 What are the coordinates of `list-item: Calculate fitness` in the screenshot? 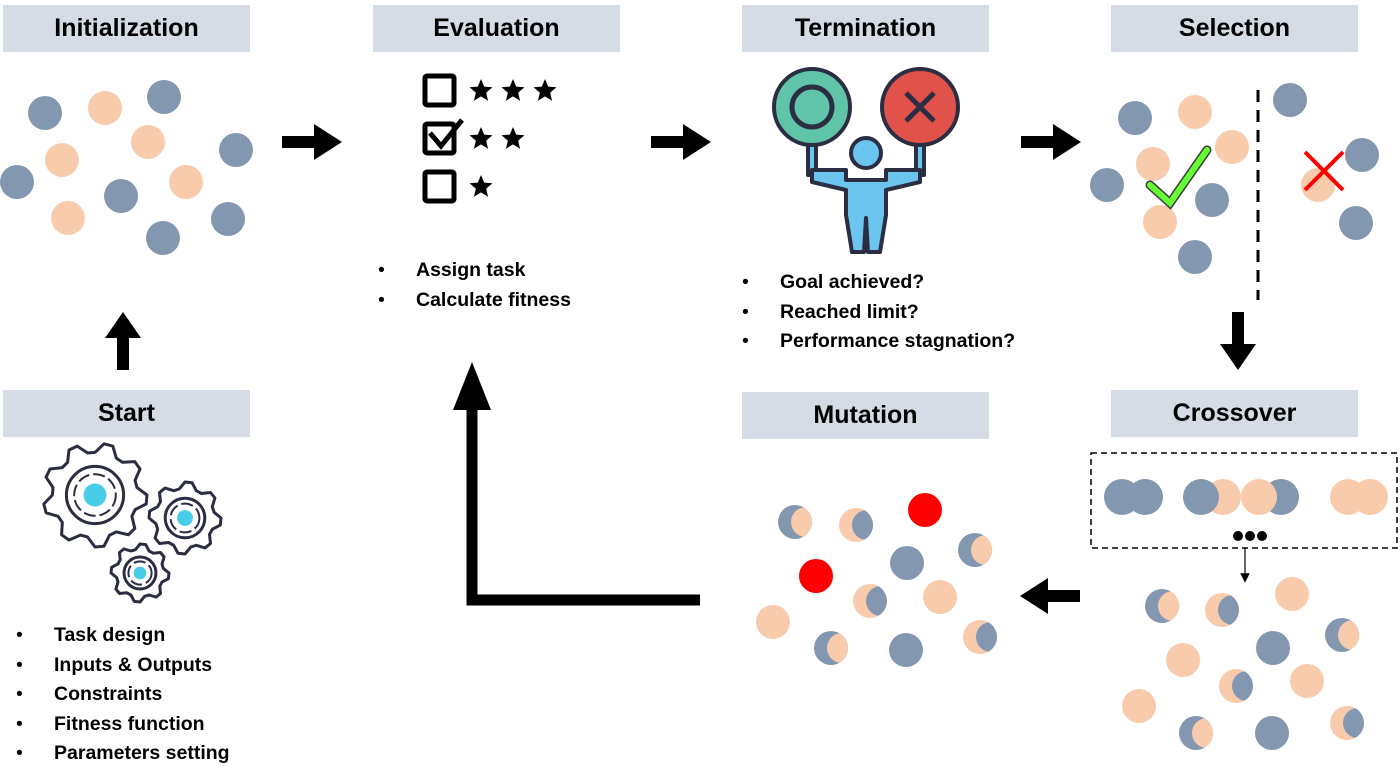 It's located at (474, 301).